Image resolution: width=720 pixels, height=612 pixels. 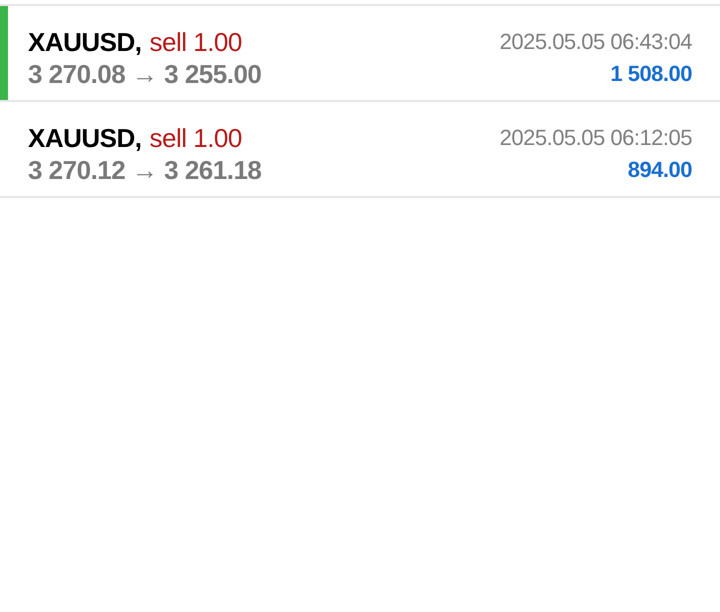 What do you see at coordinates (145, 74) in the screenshot?
I see `price-range: 3 270.08 → 3 255.00` at bounding box center [145, 74].